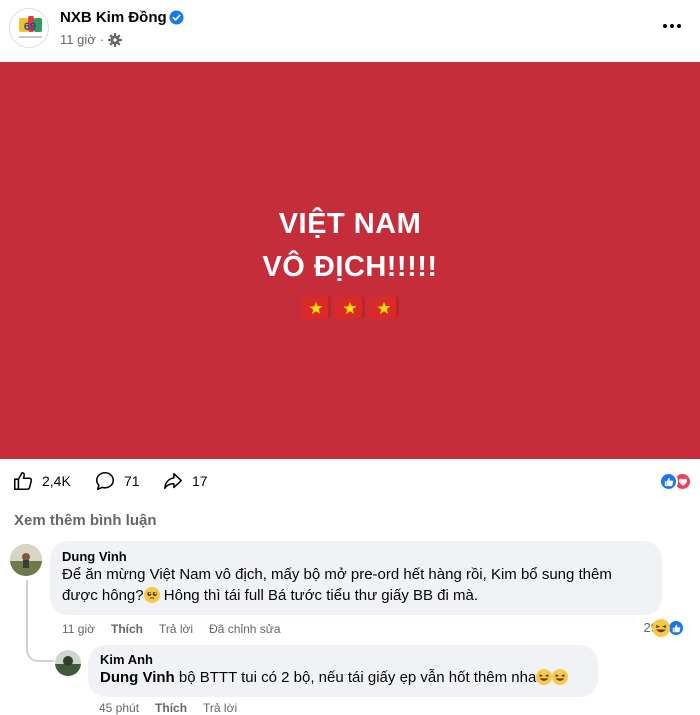 Image resolution: width=700 pixels, height=715 pixels. Describe the element at coordinates (356, 556) in the screenshot. I see `comment-author: Dung Vinh` at that location.